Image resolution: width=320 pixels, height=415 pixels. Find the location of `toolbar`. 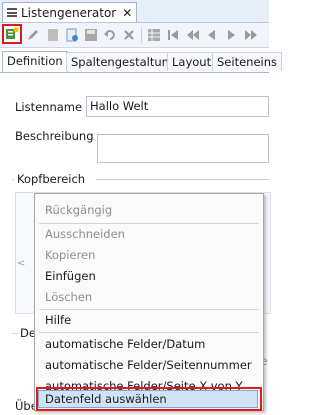

toolbar is located at coordinates (134, 35).